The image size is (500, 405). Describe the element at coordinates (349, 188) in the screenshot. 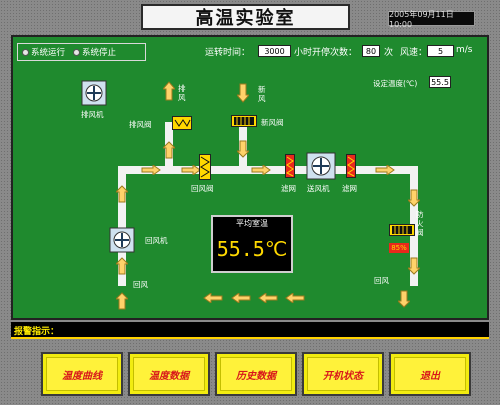

I see `filter-2-label: 滤网` at that location.